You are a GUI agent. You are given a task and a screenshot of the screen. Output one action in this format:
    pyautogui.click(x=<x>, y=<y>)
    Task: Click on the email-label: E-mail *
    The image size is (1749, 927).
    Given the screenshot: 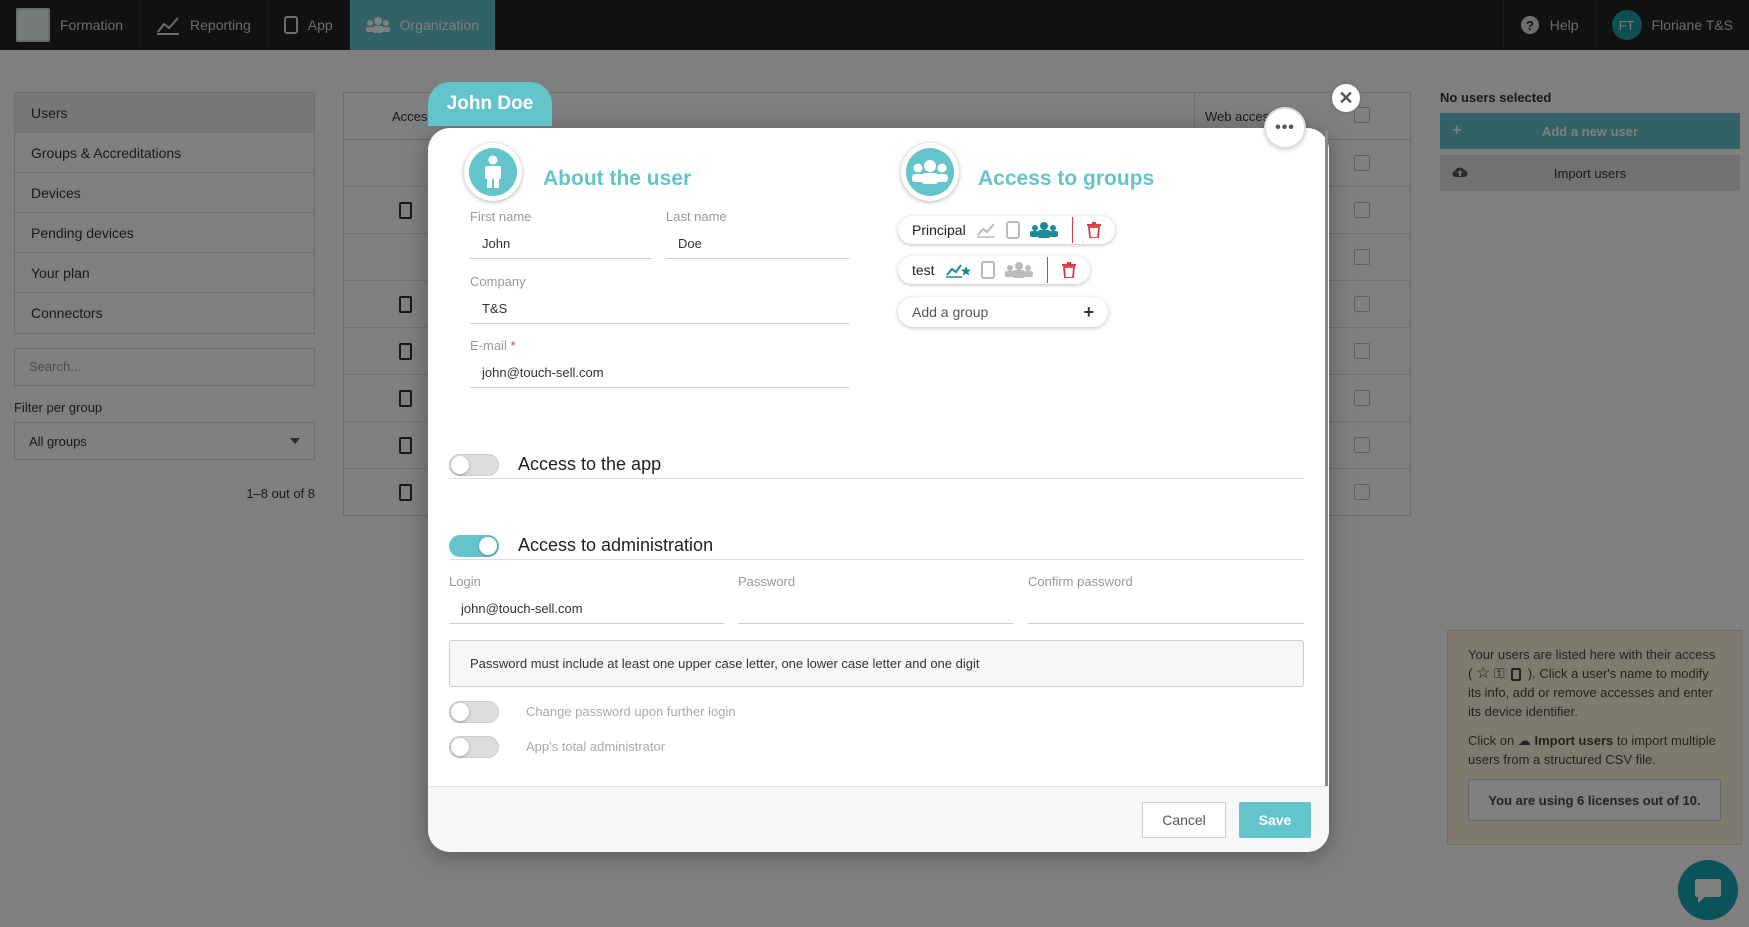 What is the action you would take?
    pyautogui.click(x=493, y=345)
    